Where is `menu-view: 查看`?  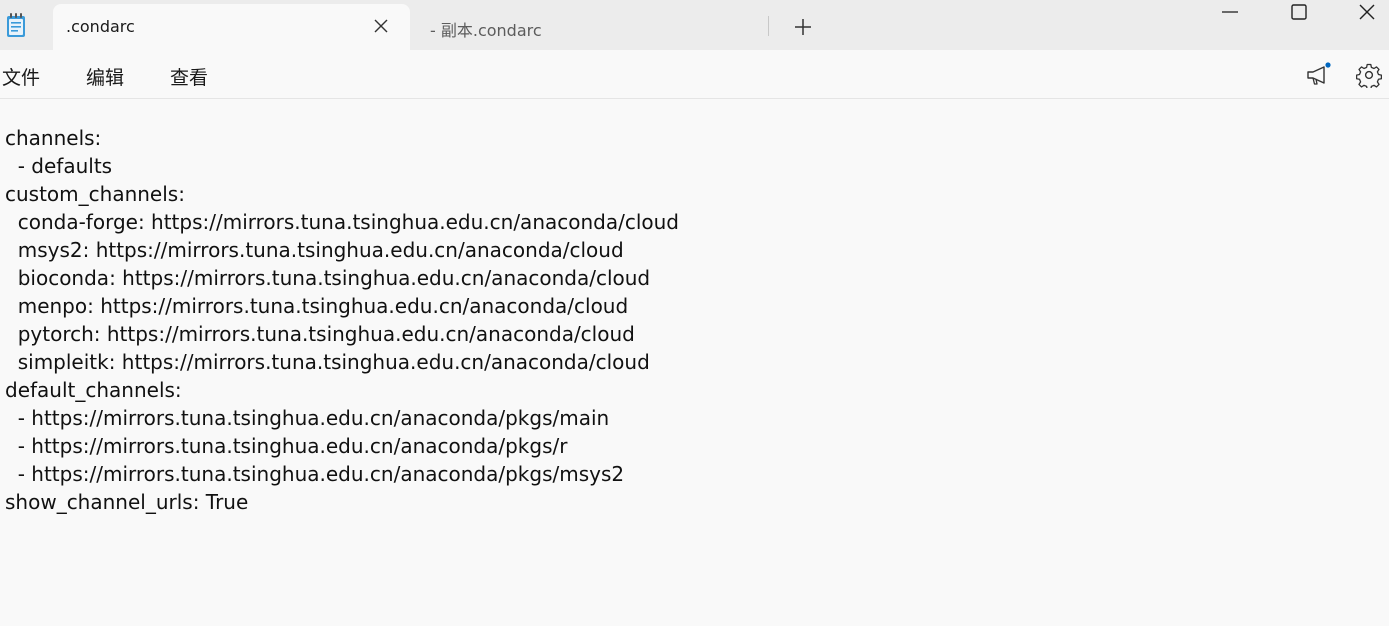 menu-view: 查看 is located at coordinates (189, 76).